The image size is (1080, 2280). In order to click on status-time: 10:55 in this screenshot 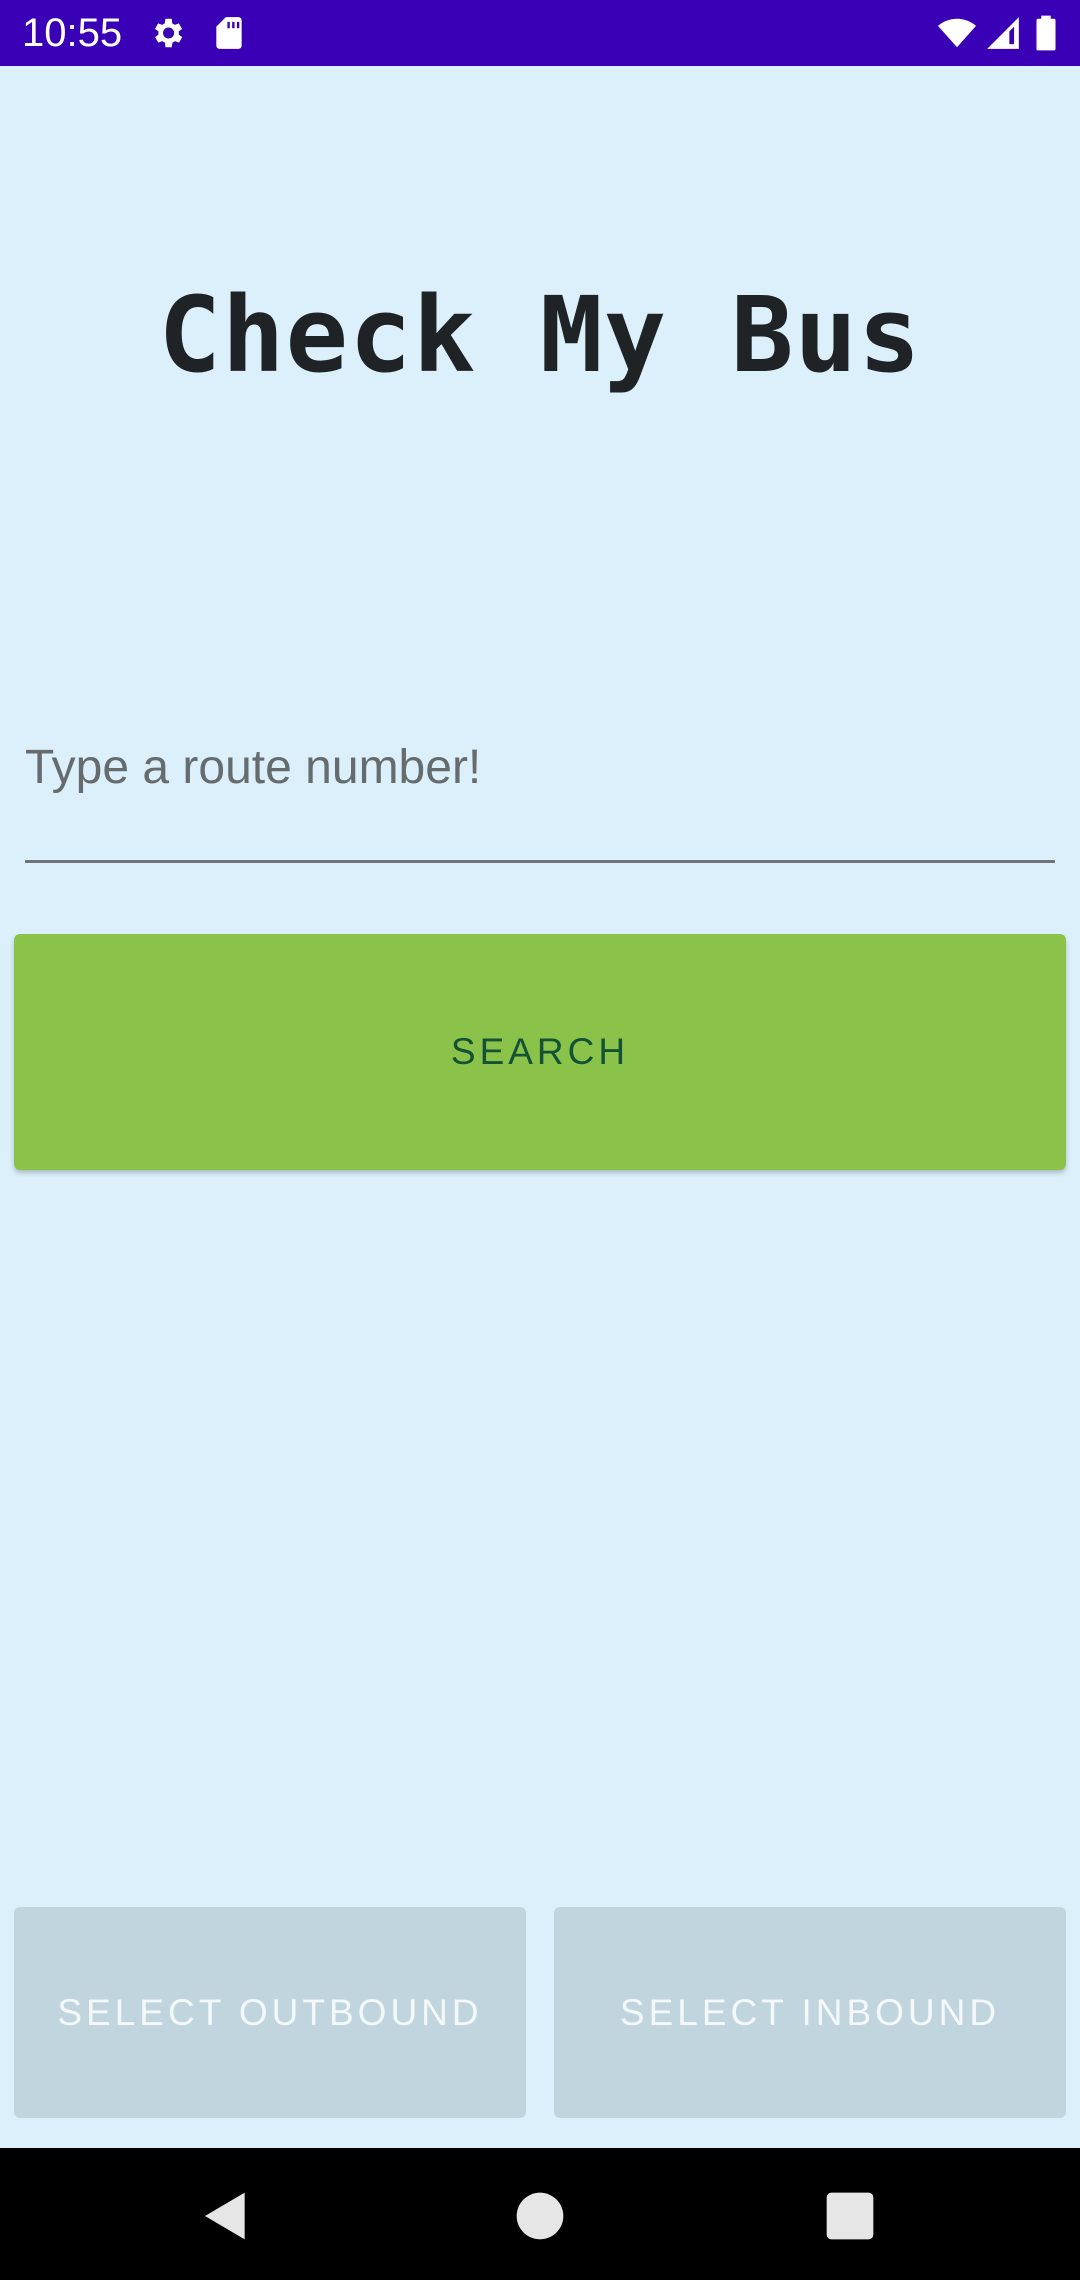, I will do `click(72, 33)`.